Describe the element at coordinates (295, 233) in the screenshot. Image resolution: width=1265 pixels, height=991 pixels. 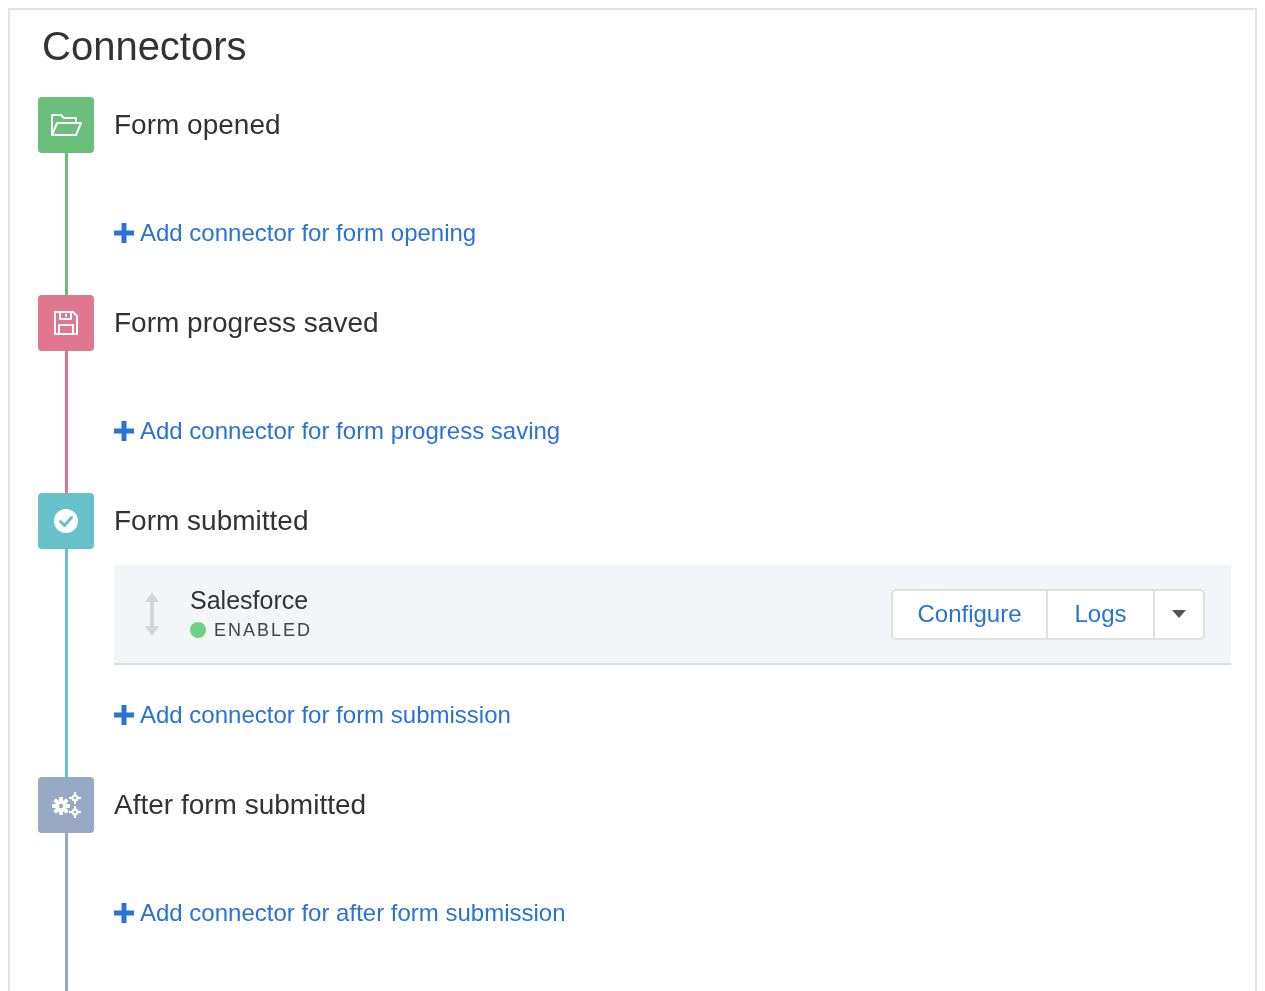
I see `add-connector-link: Add connector for form opening` at that location.